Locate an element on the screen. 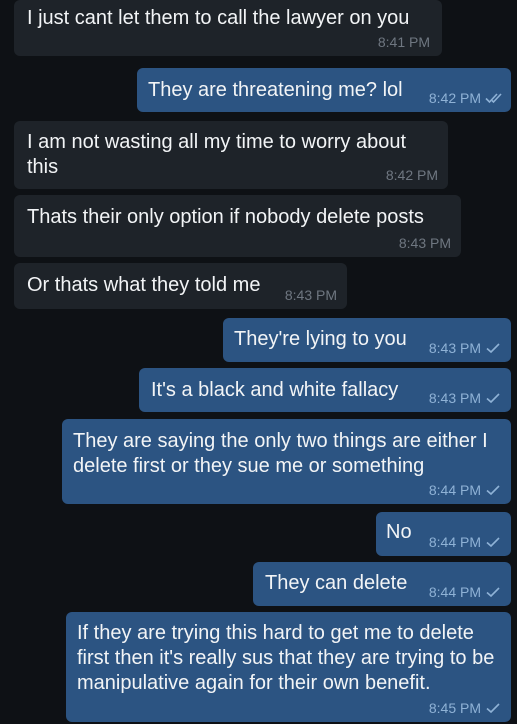  message-bubble-outgoing: No 8:44 PM is located at coordinates (443, 534).